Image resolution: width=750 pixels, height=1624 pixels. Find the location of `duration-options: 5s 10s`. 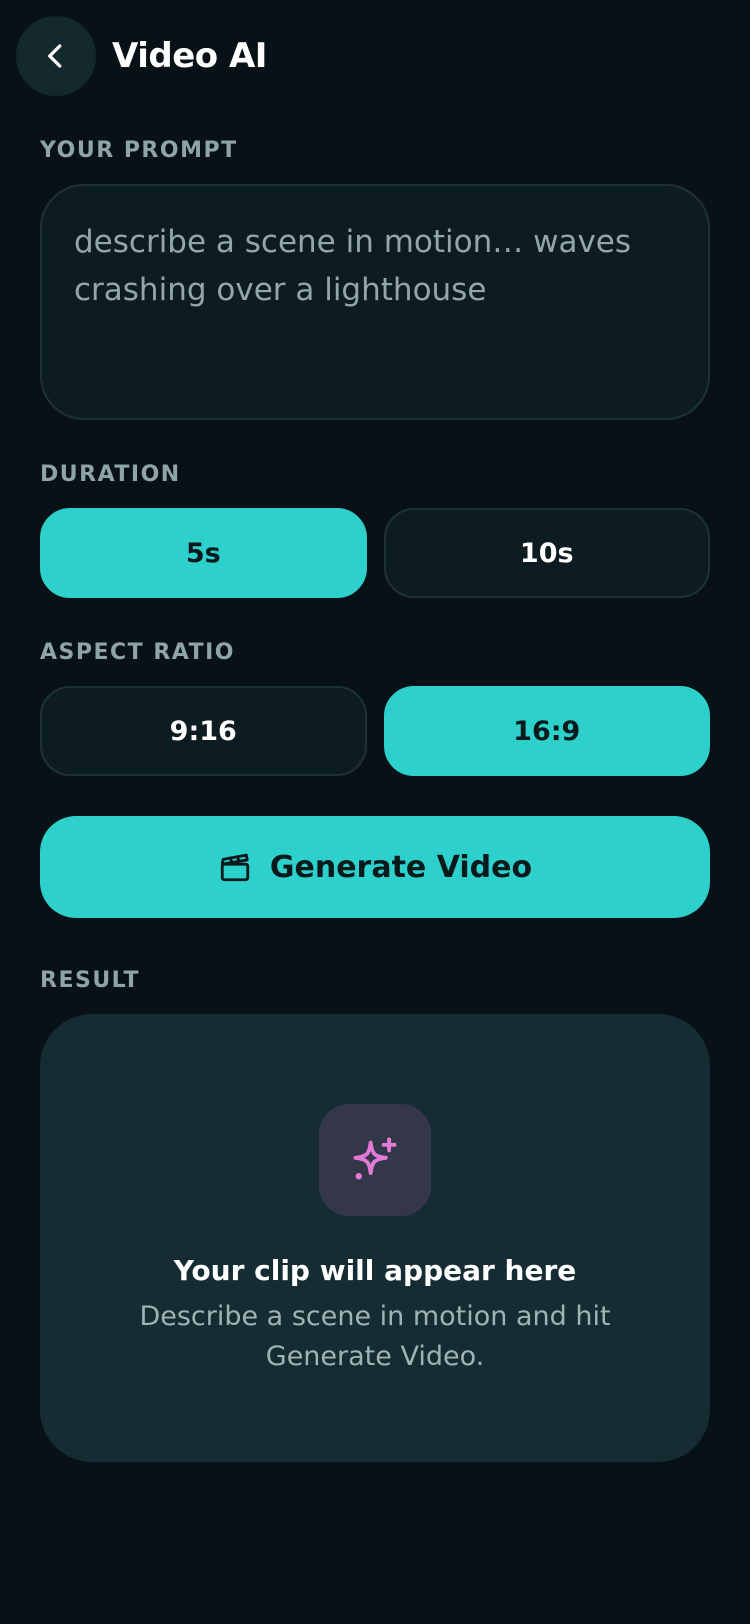

duration-options: 5s 10s is located at coordinates (375, 553).